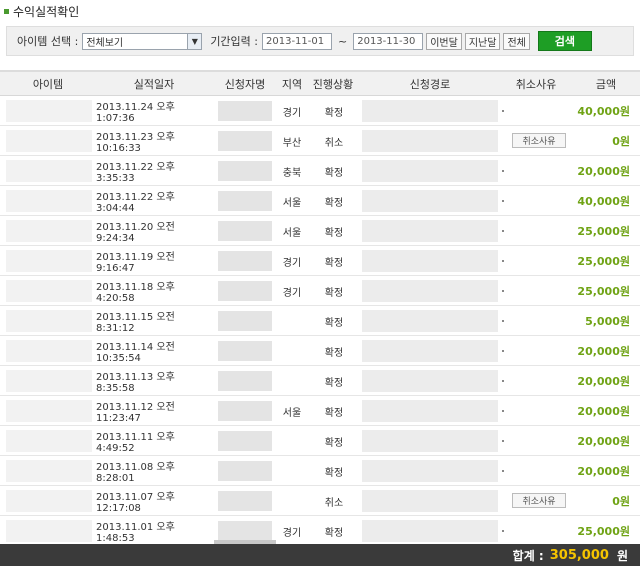 The image size is (640, 566). I want to click on row-date: 2013.11.24 오후 1:07:36, so click(135, 113).